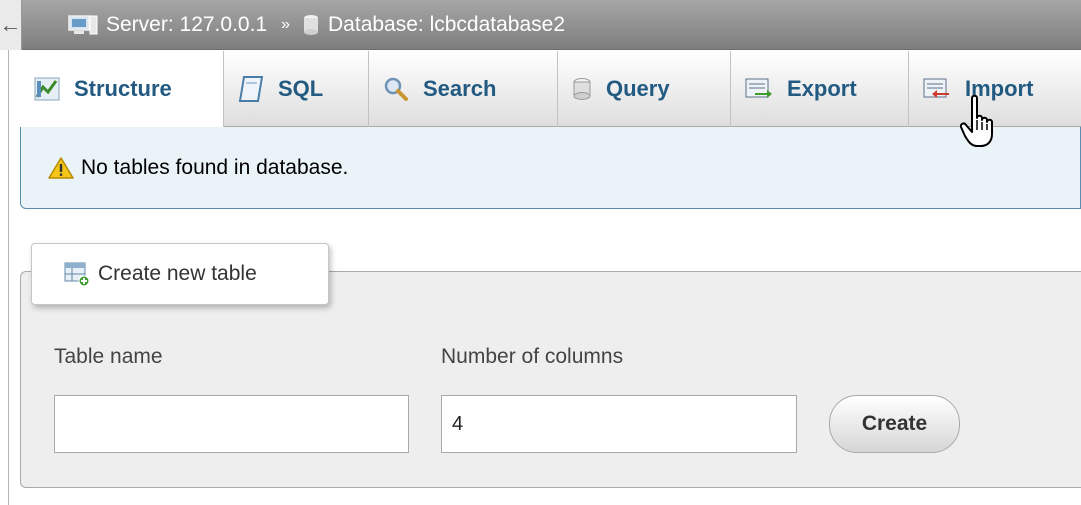 This screenshot has height=505, width=1081. Describe the element at coordinates (894, 424) in the screenshot. I see `create-button: Create` at that location.